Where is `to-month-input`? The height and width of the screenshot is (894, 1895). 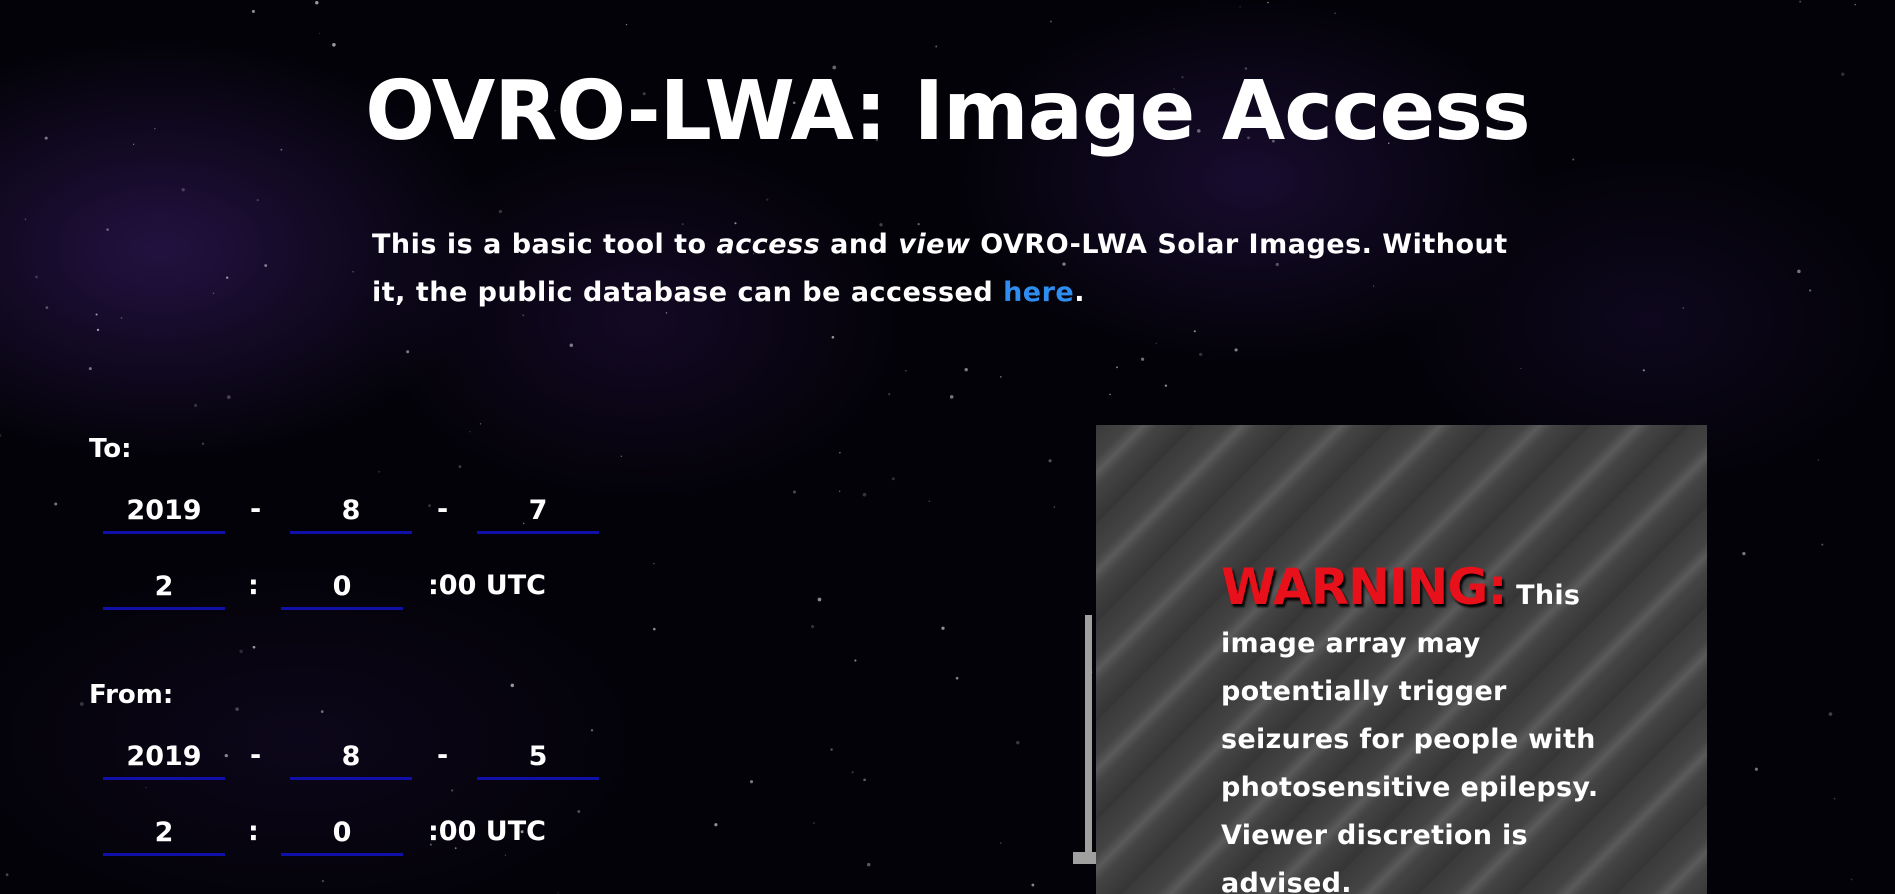 to-month-input is located at coordinates (351, 511).